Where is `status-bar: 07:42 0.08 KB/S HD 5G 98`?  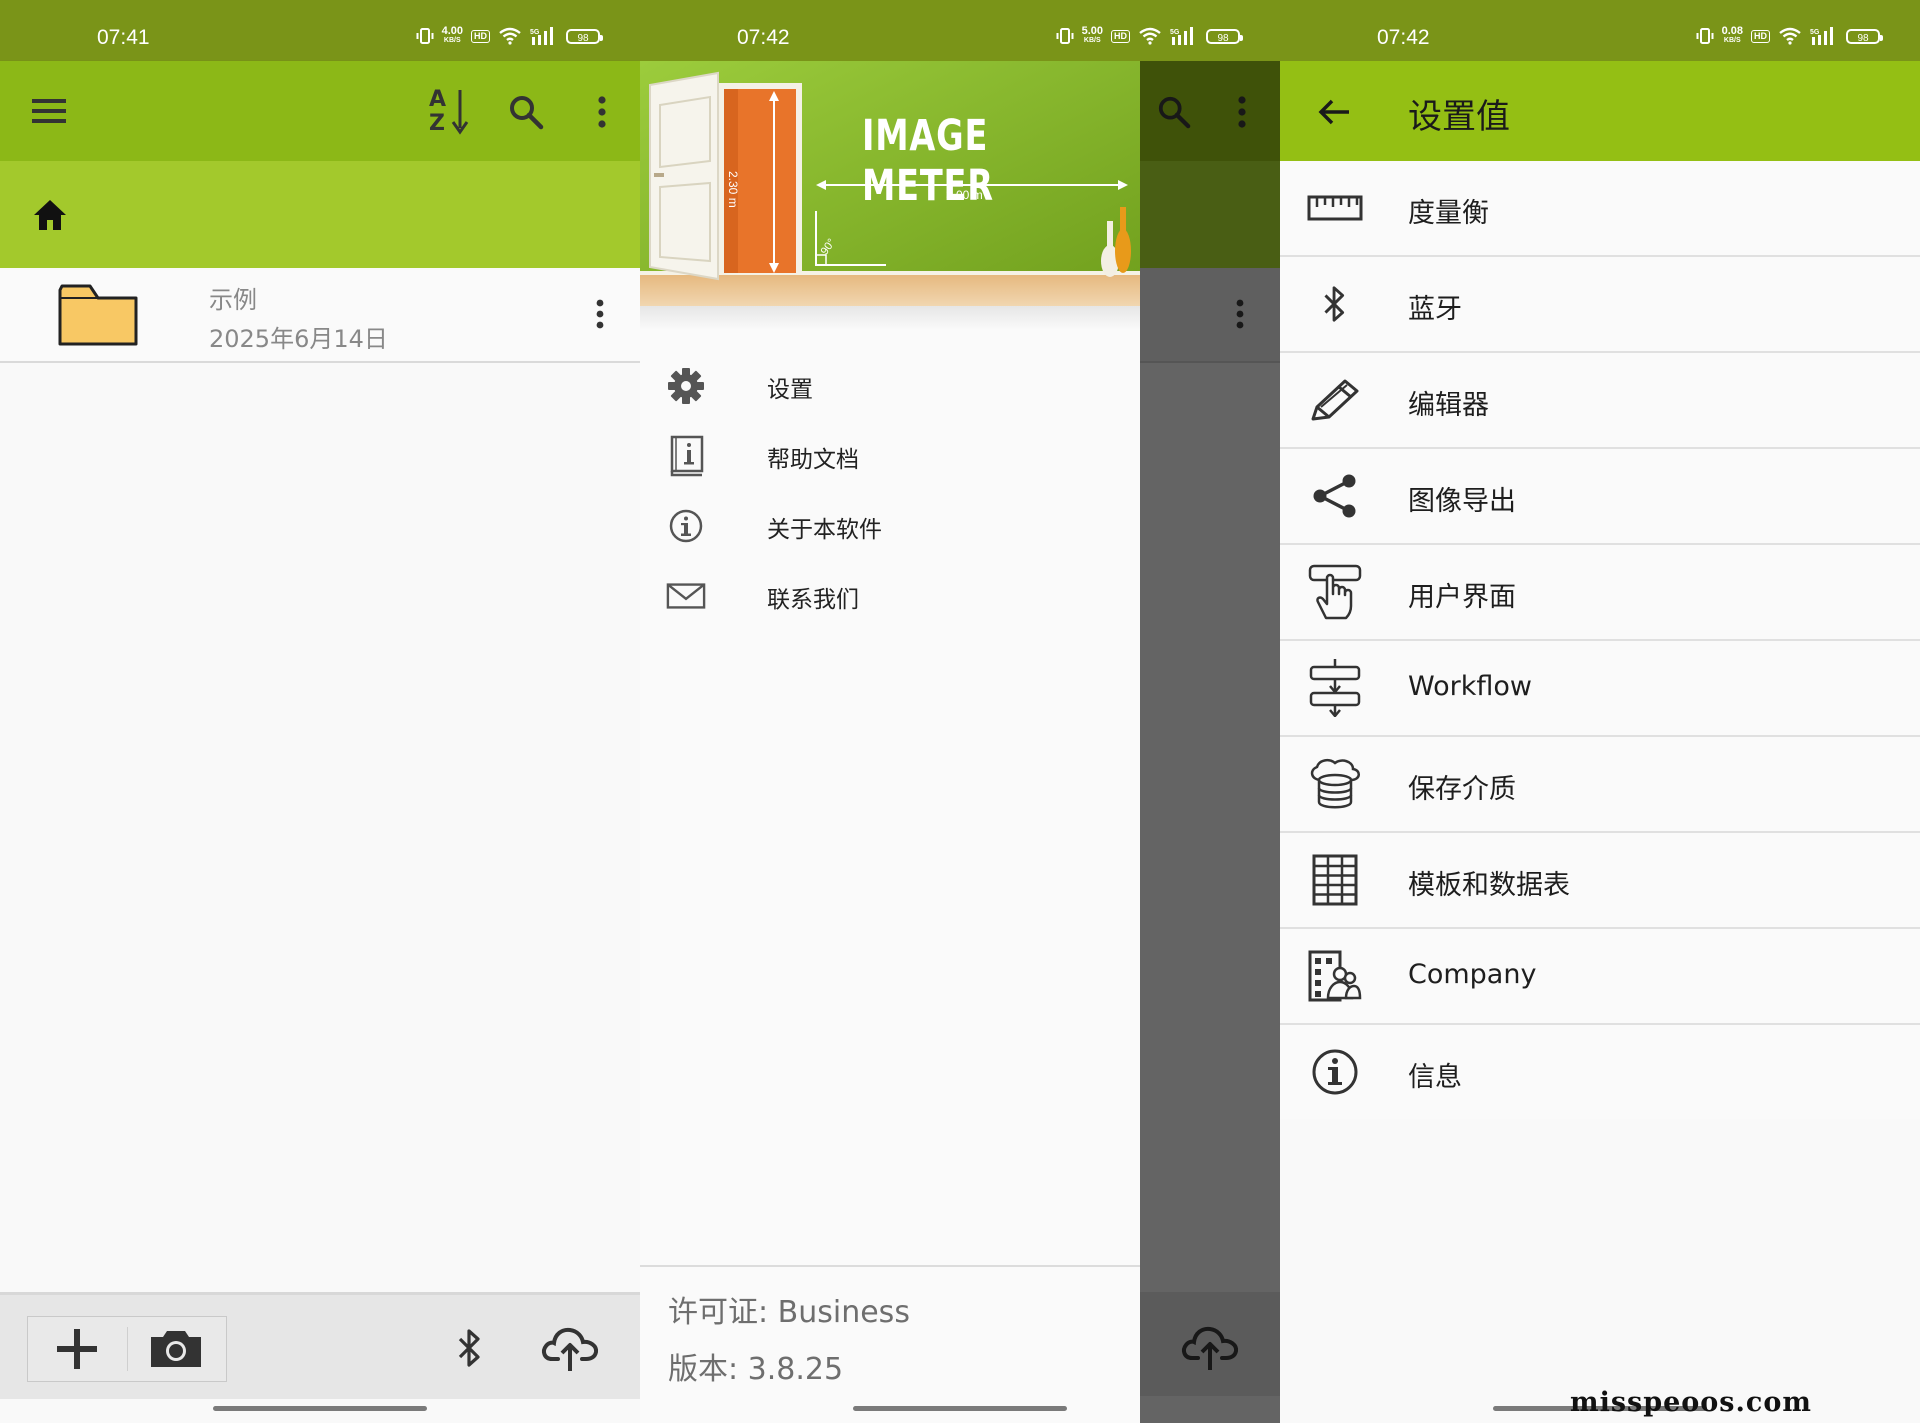 status-bar: 07:42 0.08 KB/S HD 5G 98 is located at coordinates (1600, 30).